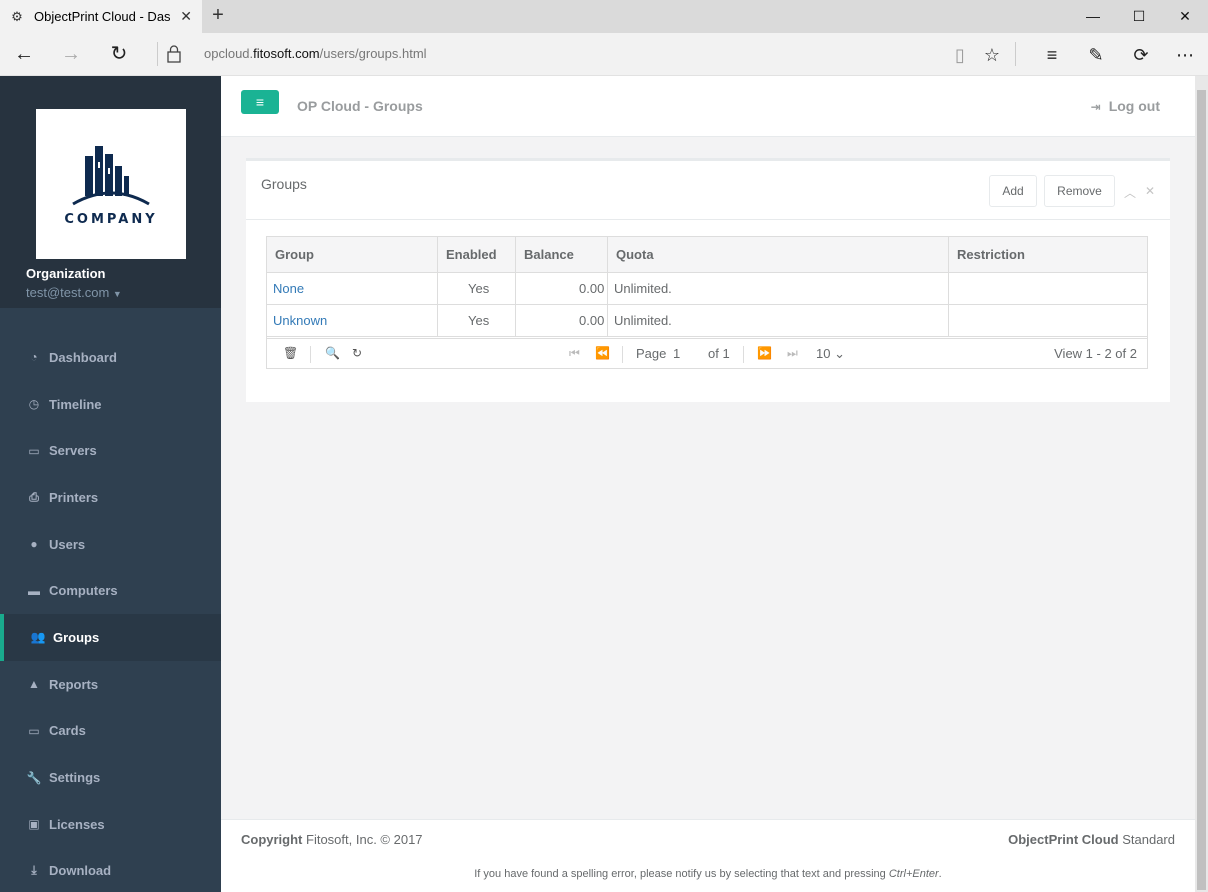 The image size is (1208, 892). What do you see at coordinates (1130, 192) in the screenshot?
I see `collapse-icon: ︿` at bounding box center [1130, 192].